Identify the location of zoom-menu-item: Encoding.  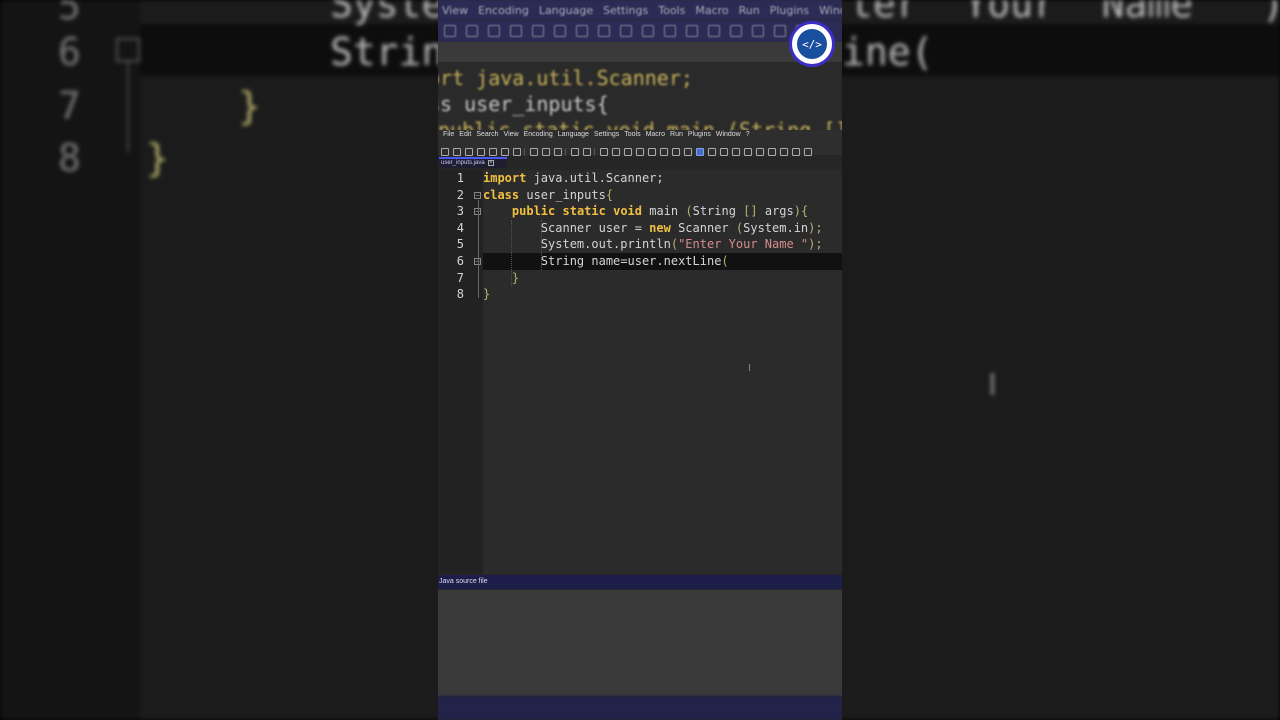
(503, 10).